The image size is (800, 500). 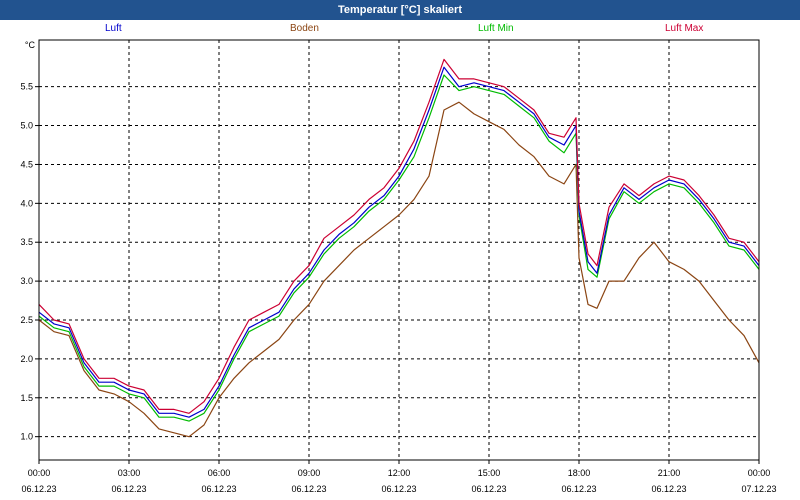 I want to click on x-tick-label-time: 09:00, so click(x=309, y=473).